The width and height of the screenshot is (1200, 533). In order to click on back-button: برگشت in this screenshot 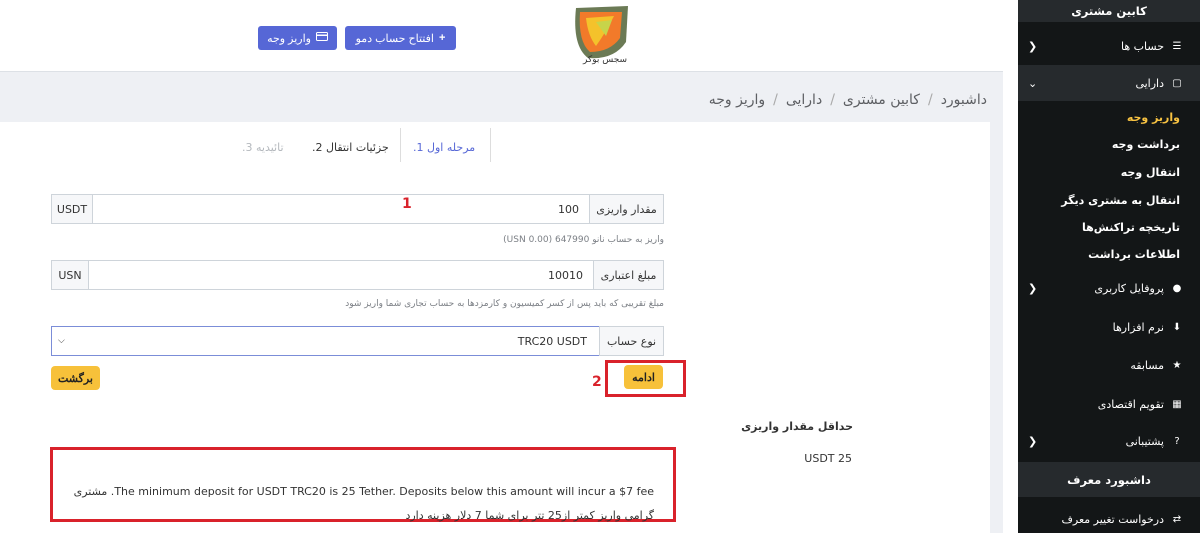, I will do `click(75, 378)`.